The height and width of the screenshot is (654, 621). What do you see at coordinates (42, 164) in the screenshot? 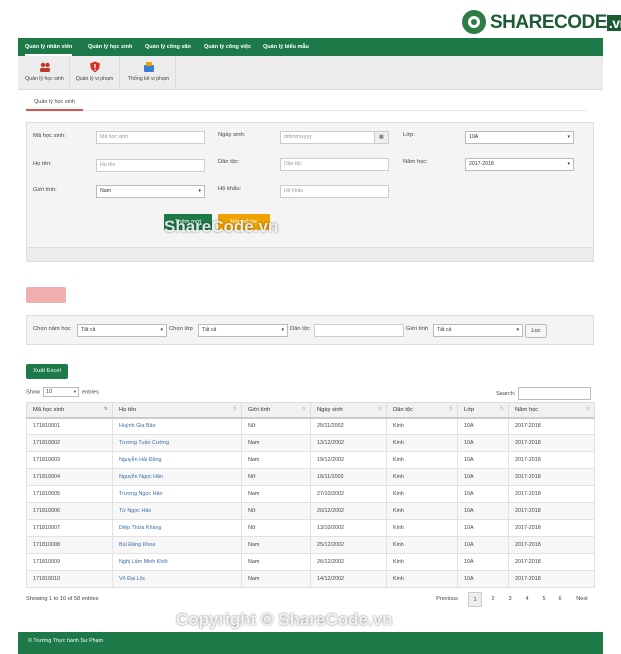
I see `full-name-label: Họ tên:` at bounding box center [42, 164].